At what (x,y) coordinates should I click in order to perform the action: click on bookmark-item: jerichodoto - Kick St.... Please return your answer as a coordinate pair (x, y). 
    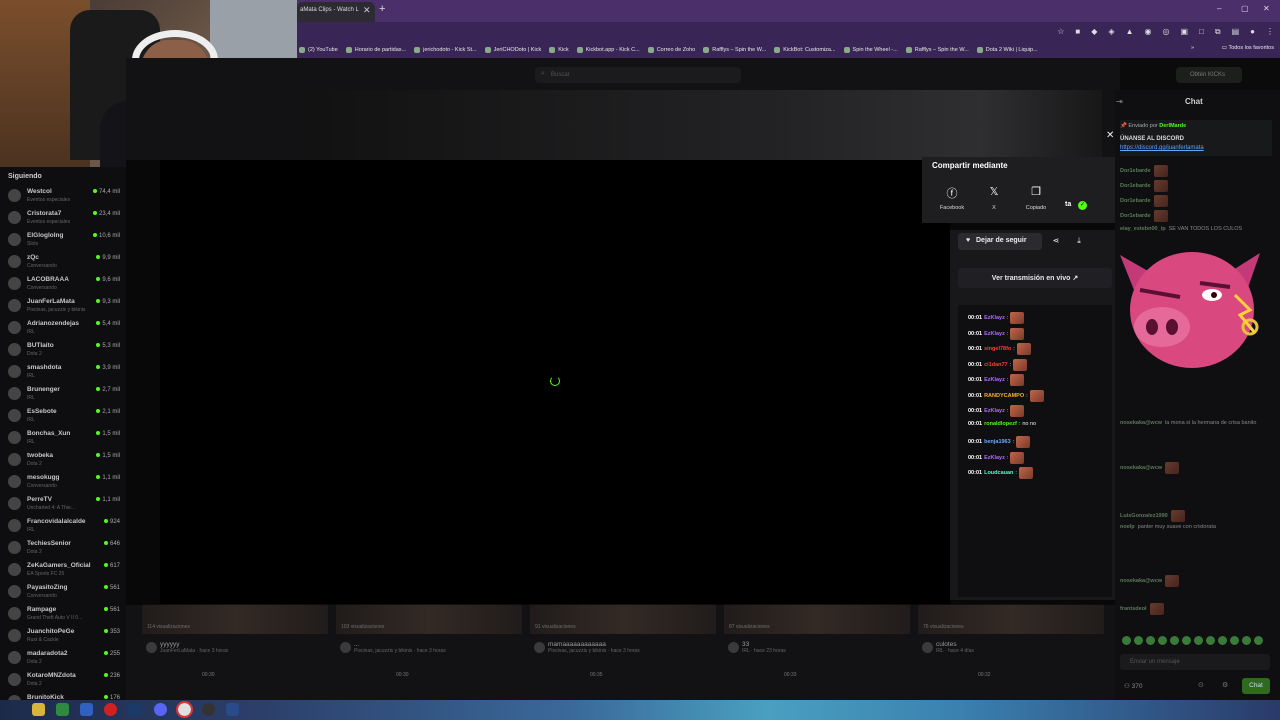
    Looking at the image, I should click on (445, 50).